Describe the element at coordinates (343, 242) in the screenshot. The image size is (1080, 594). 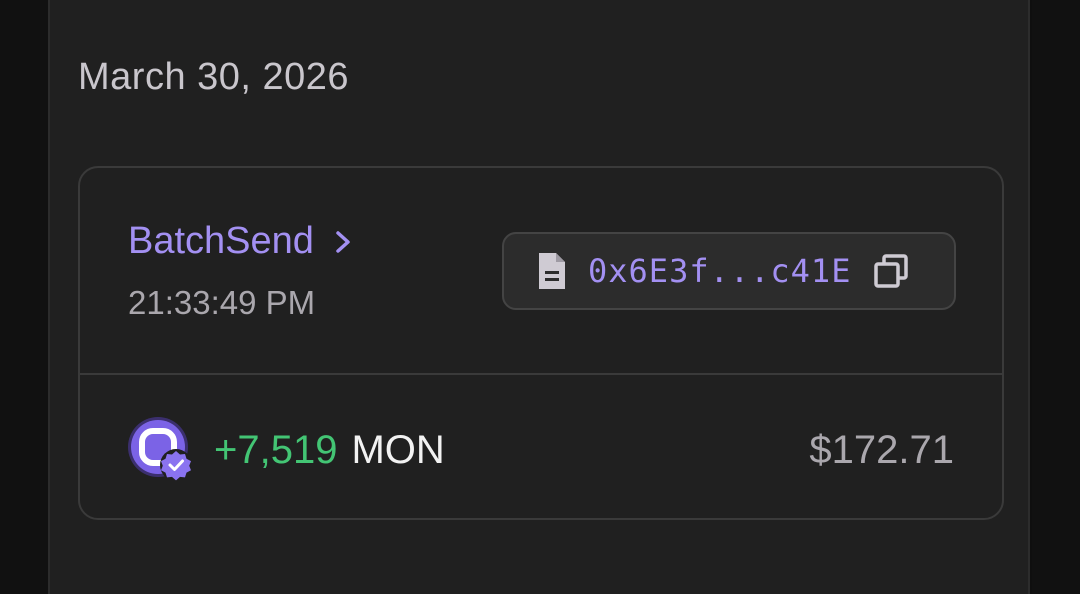
I see `chevron-right-icon` at that location.